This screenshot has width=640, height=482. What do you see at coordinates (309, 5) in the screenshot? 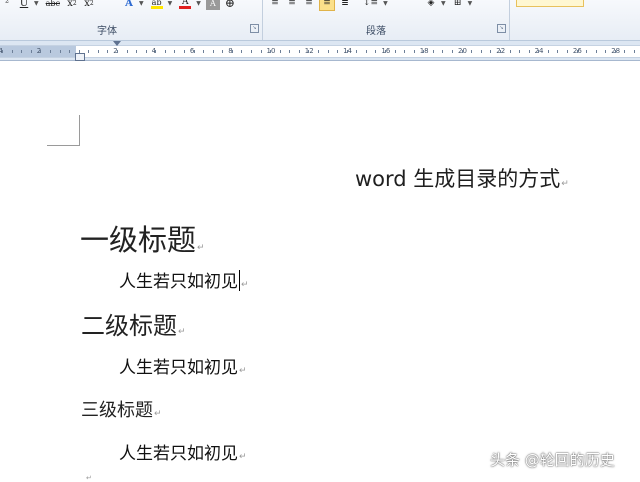
I see `align-right-button: ≡` at bounding box center [309, 5].